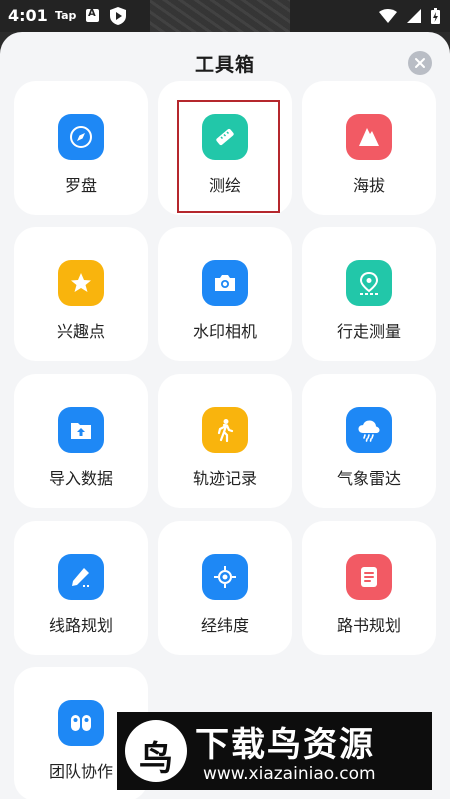  I want to click on watermark-bird-logo: 鸟, so click(156, 751).